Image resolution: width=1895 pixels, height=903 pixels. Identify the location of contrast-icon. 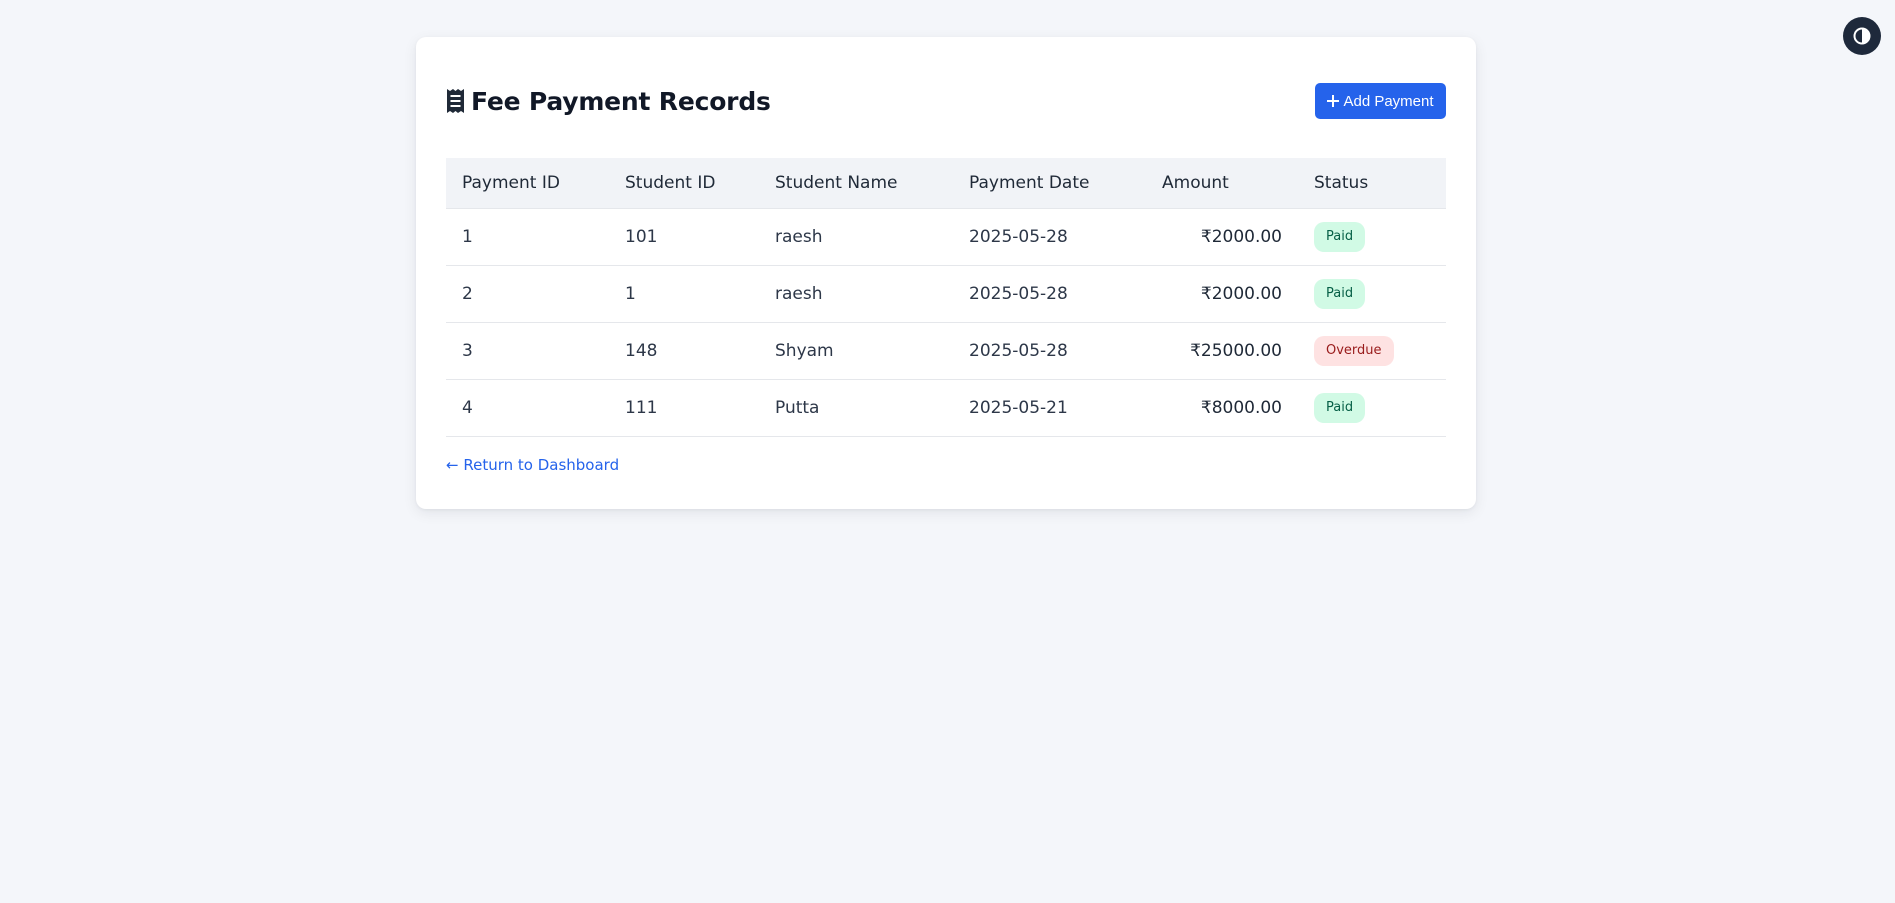
(1862, 36).